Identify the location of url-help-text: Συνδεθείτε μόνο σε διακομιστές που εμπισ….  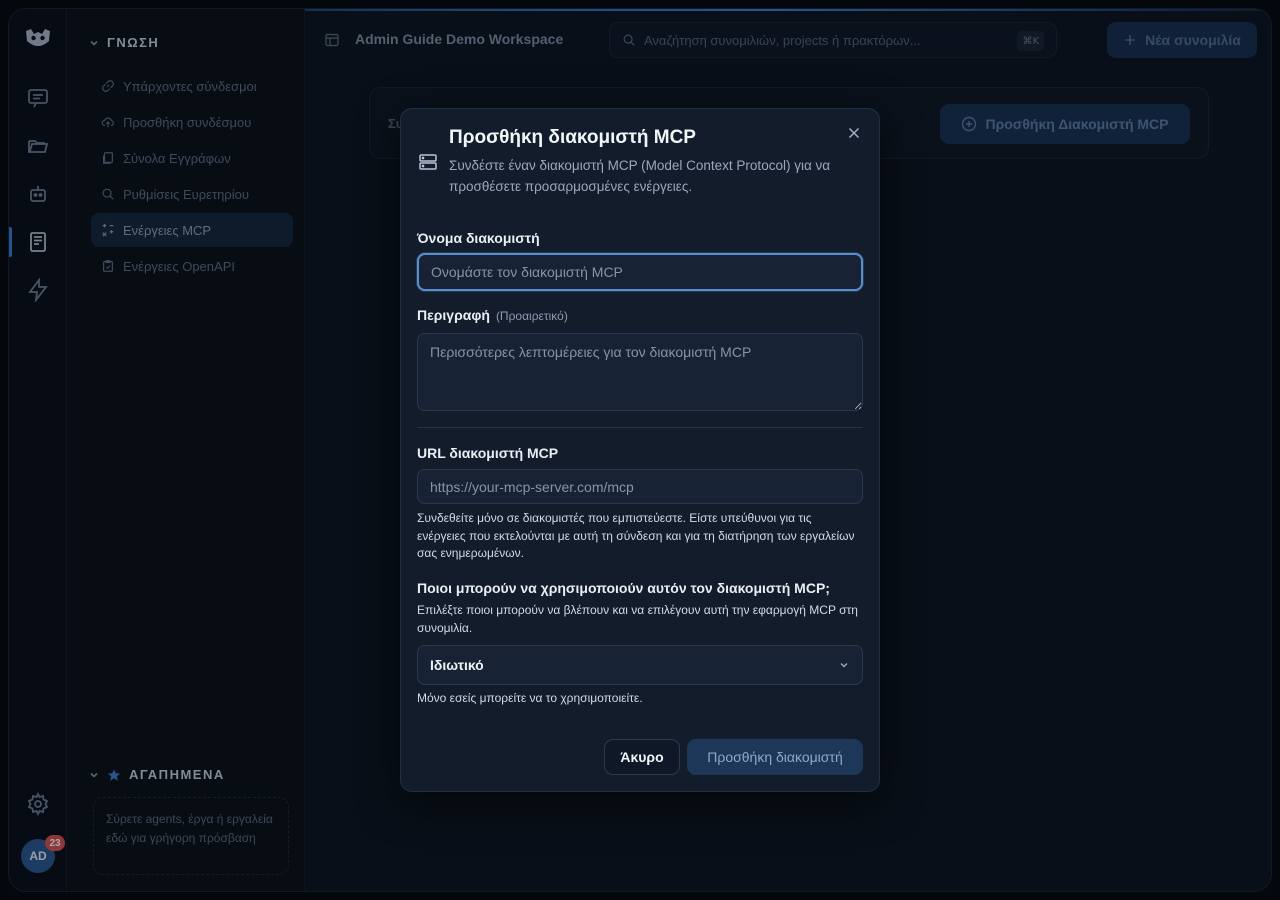
(636, 535).